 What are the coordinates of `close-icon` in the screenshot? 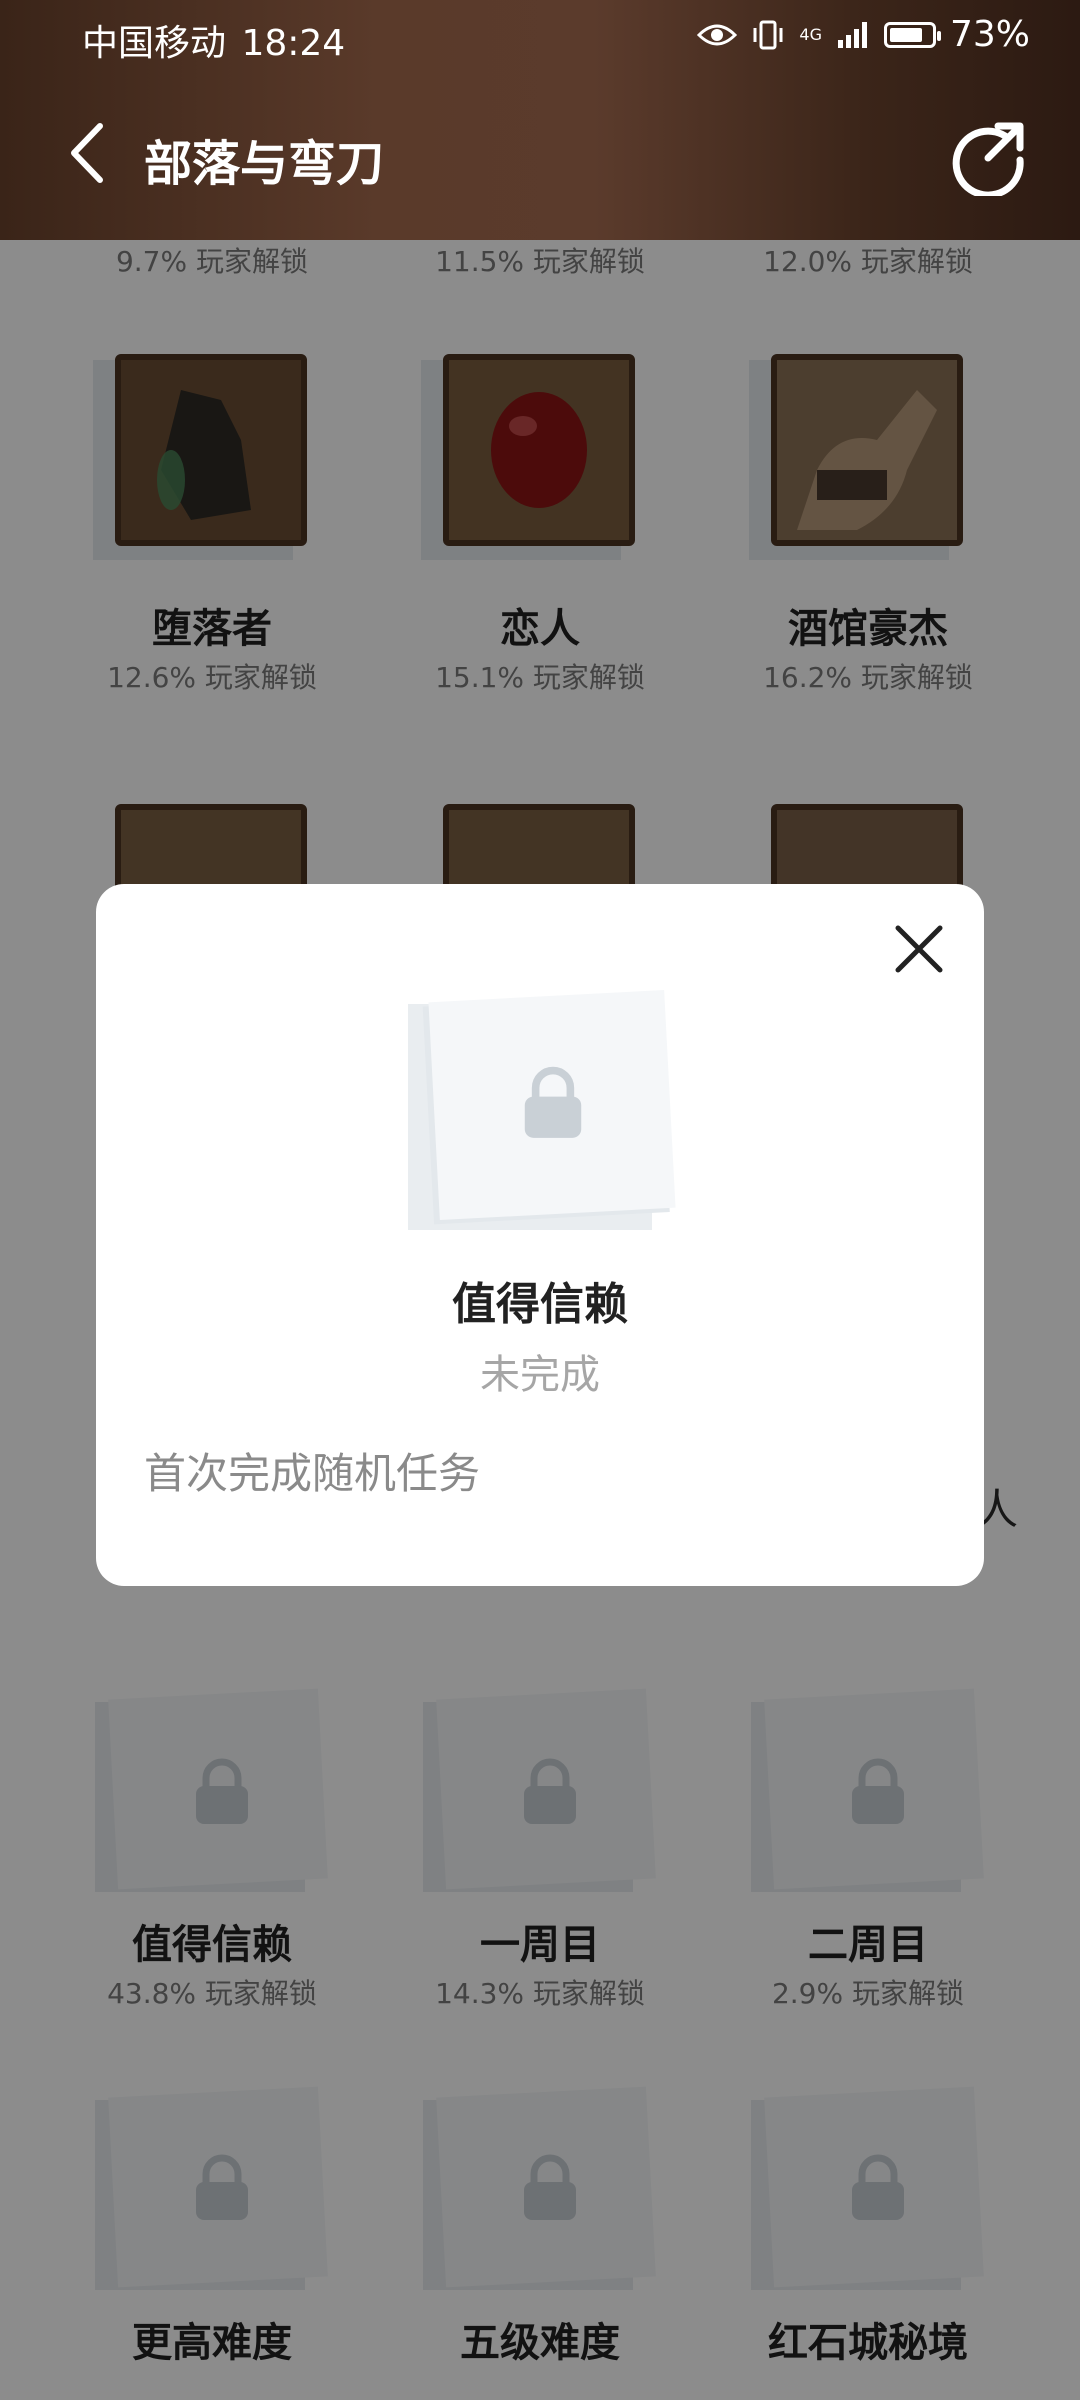 It's located at (919, 949).